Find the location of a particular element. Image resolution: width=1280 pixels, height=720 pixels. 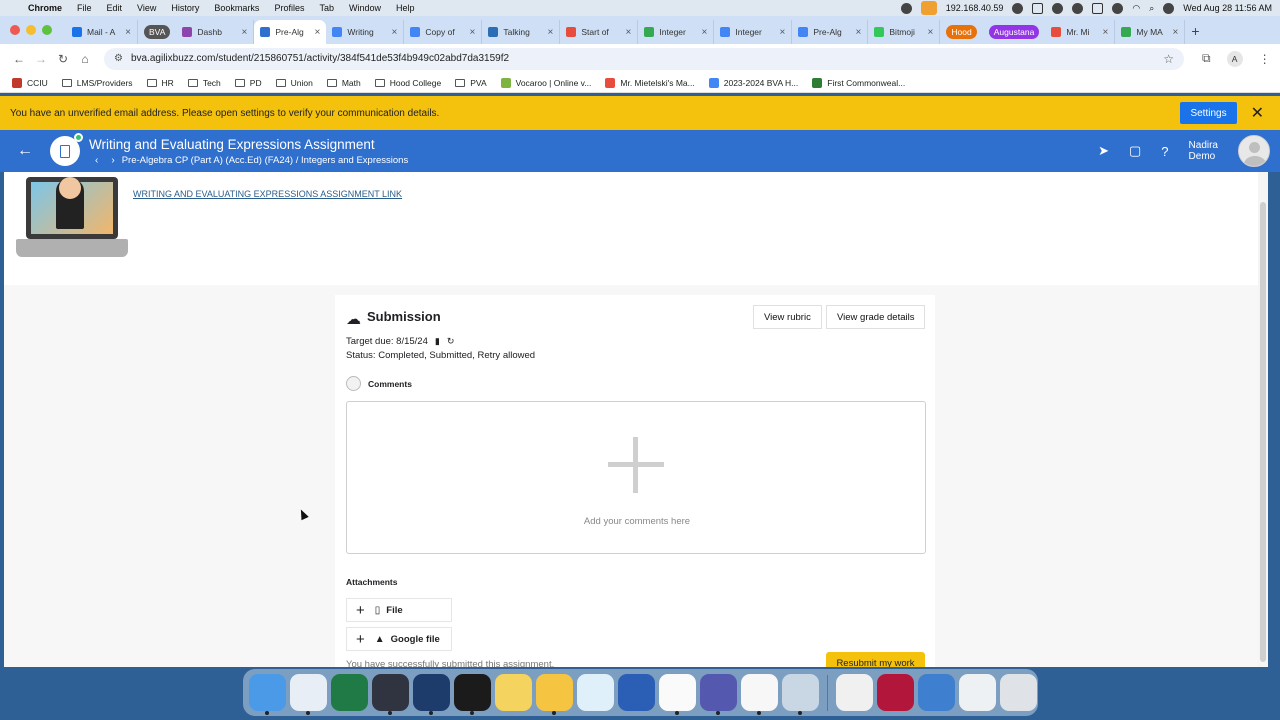

bookmark-folder-pva: PVA is located at coordinates (471, 83).